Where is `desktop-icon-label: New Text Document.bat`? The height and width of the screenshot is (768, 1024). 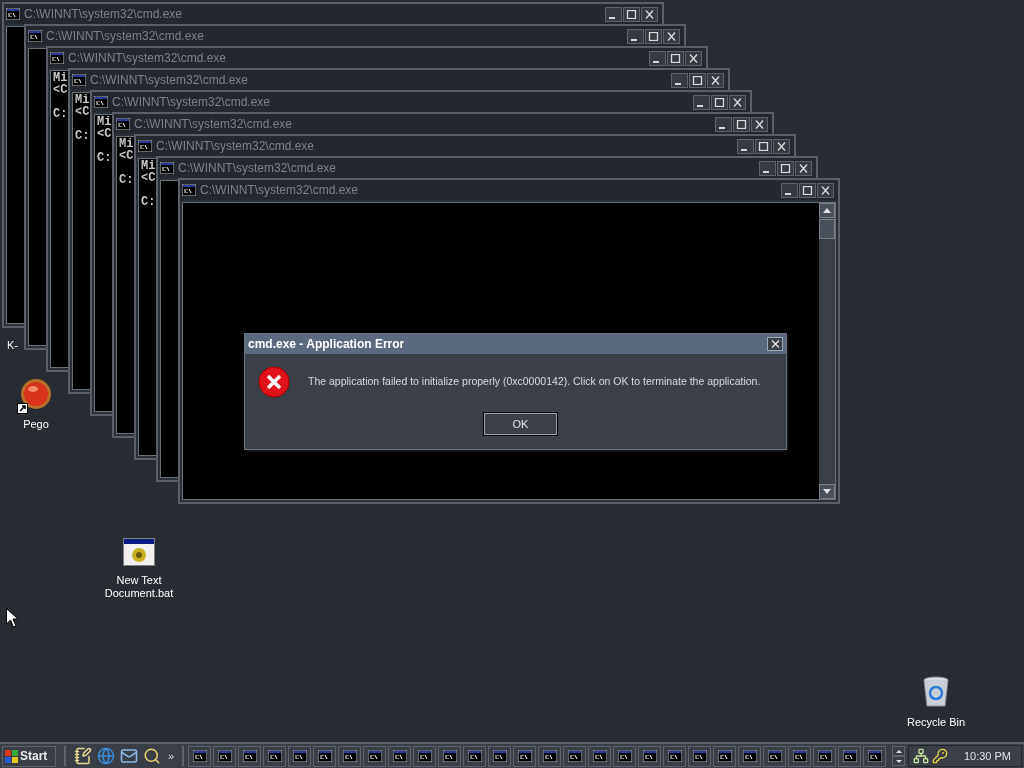
desktop-icon-label: New Text Document.bat is located at coordinates (139, 587).